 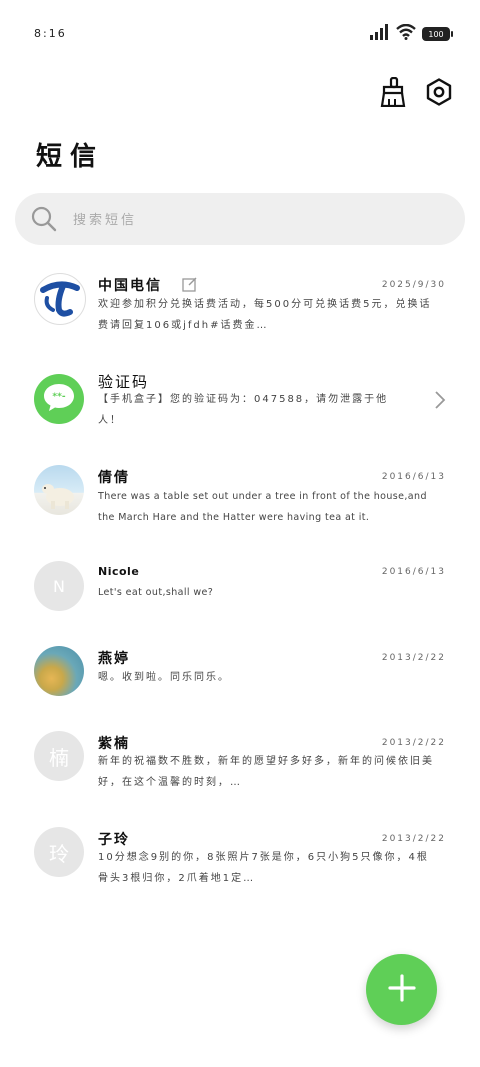 I want to click on avatar: **-, so click(x=59, y=399).